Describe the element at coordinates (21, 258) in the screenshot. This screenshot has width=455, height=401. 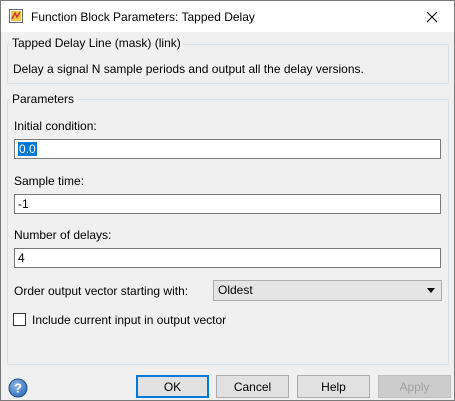
I see `number-of-delays-value: 4` at that location.